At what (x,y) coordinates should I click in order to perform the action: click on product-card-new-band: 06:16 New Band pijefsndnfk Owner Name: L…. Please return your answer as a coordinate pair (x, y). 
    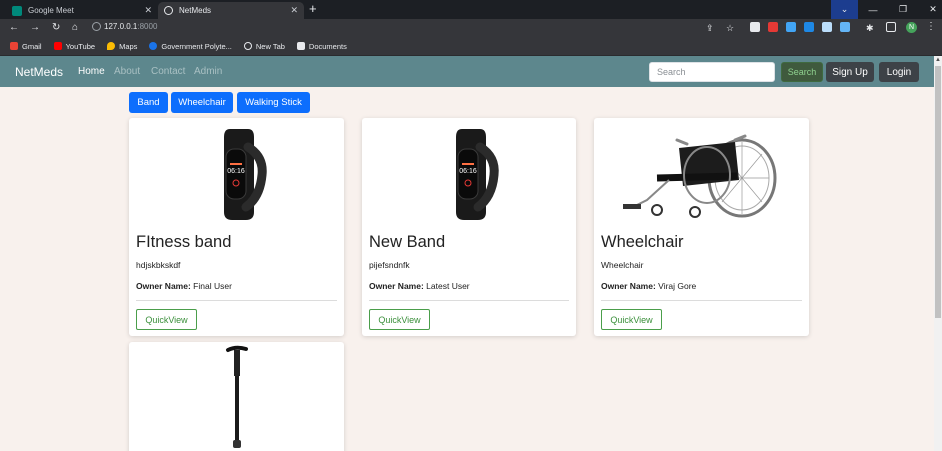
    Looking at the image, I should click on (469, 227).